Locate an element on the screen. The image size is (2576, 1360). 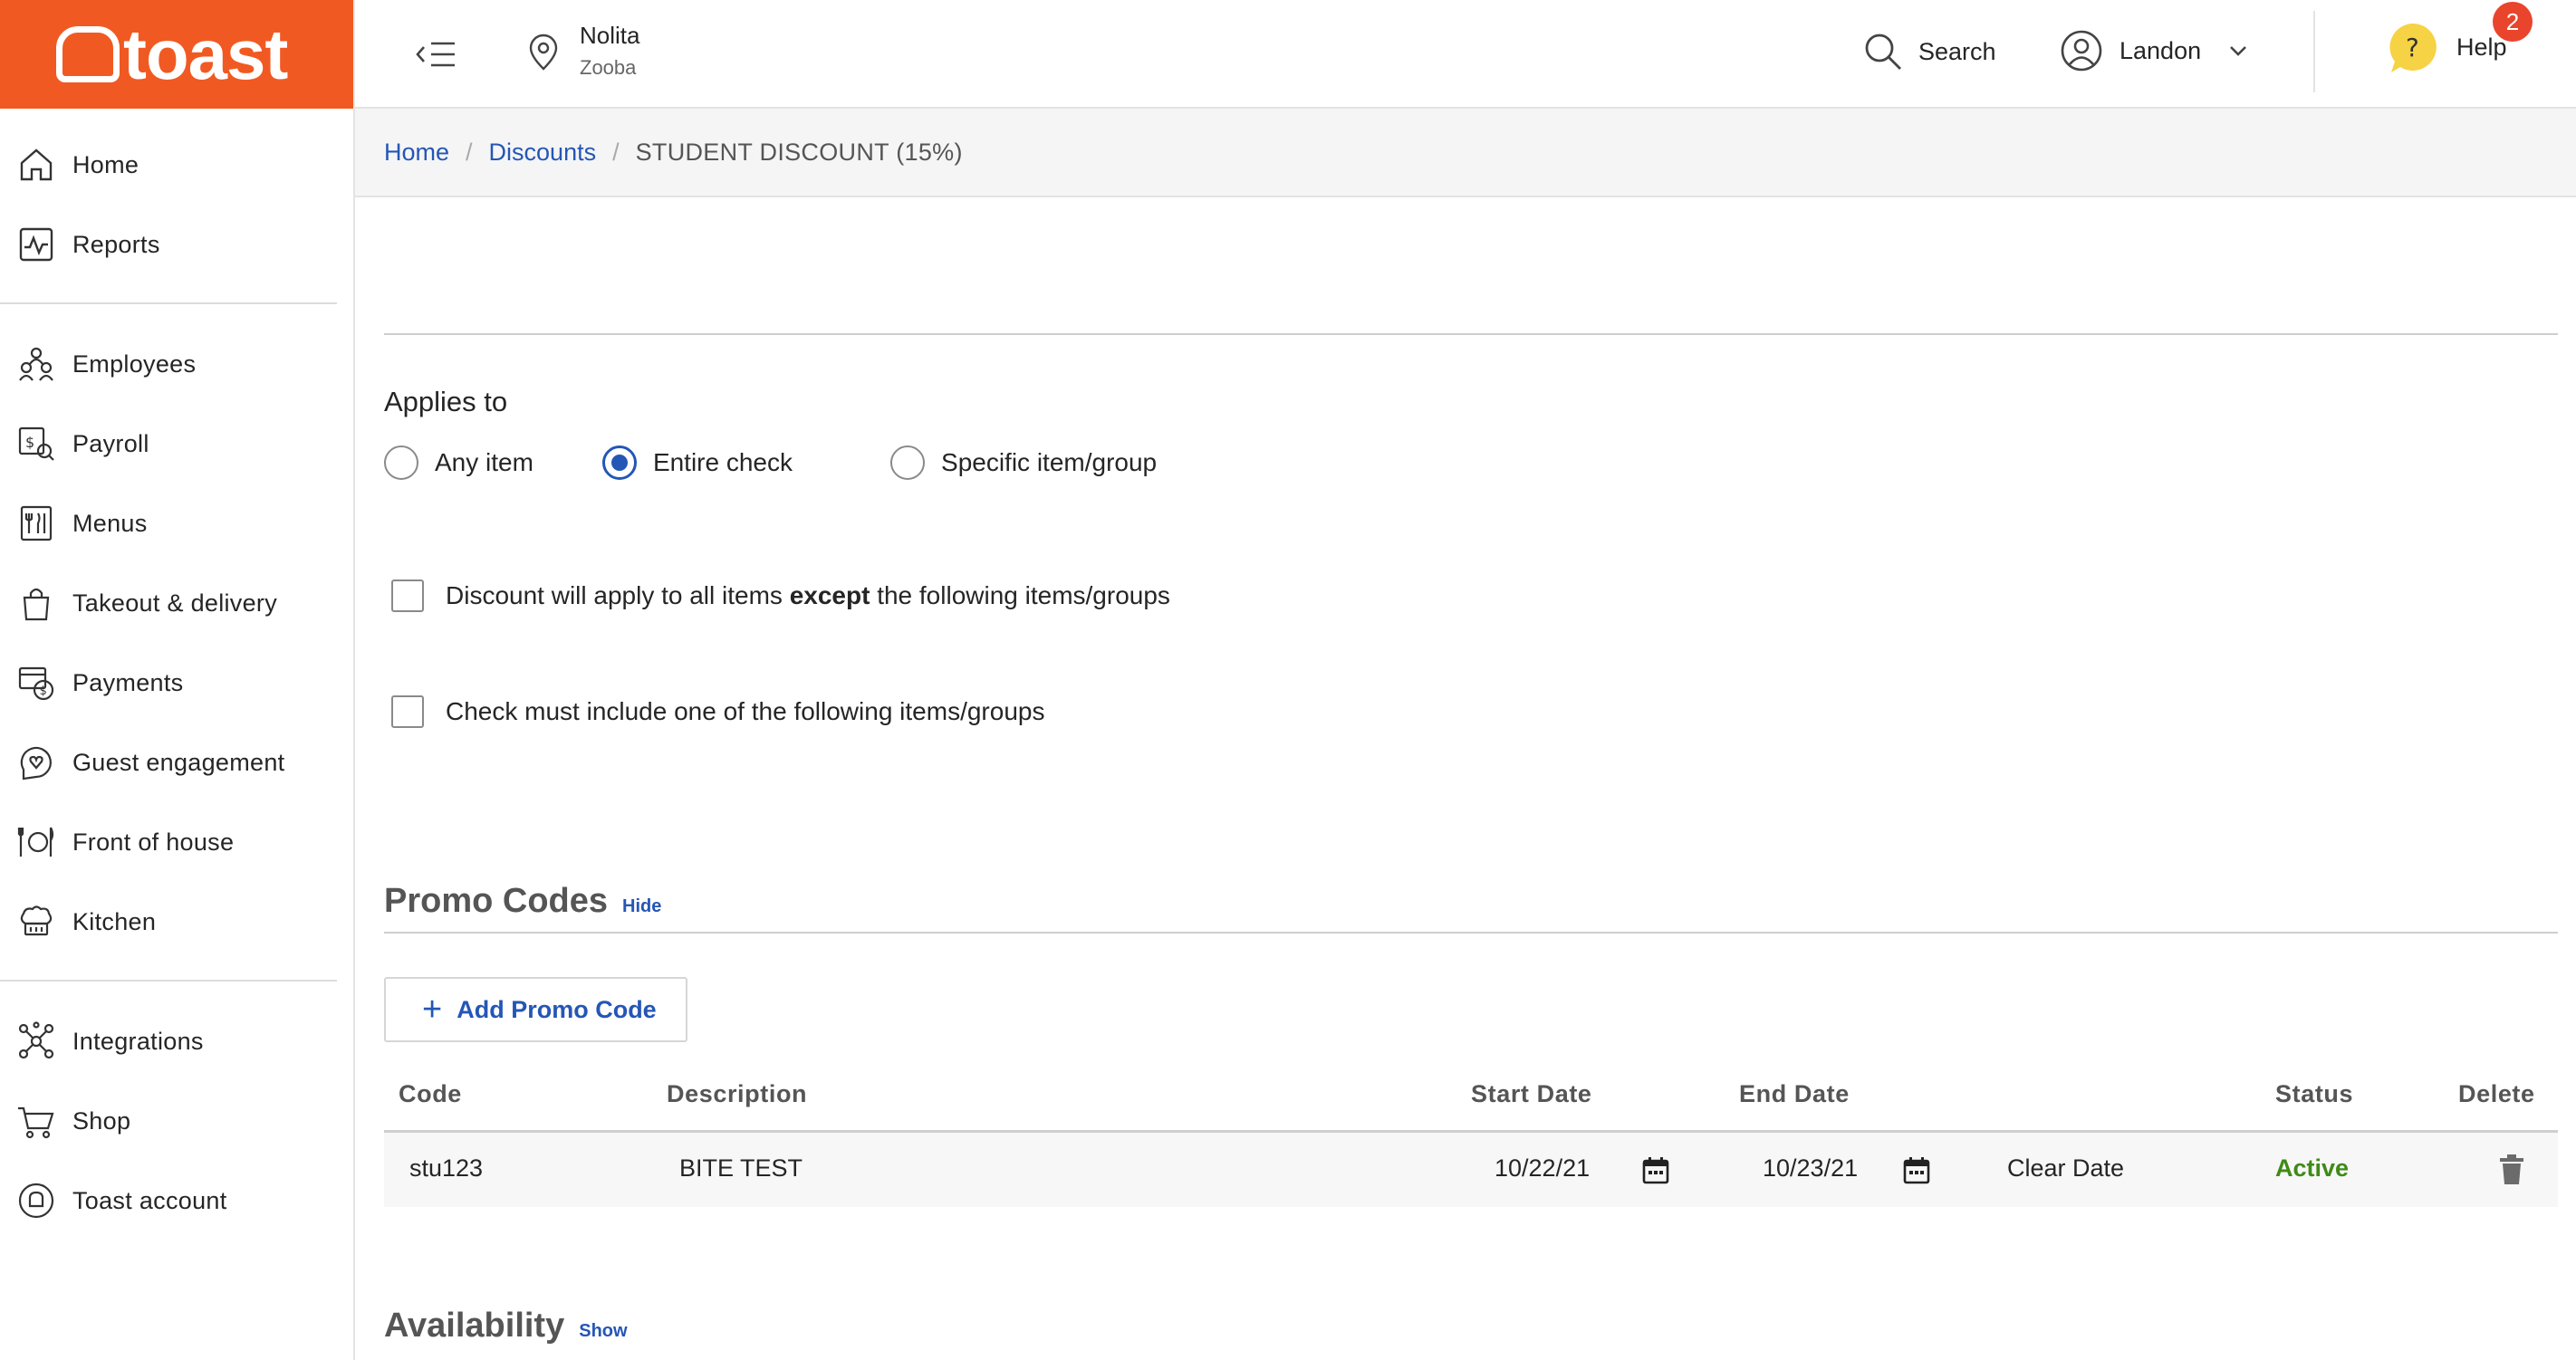
sidebar-item-toast-account: Toast account is located at coordinates (176, 1200).